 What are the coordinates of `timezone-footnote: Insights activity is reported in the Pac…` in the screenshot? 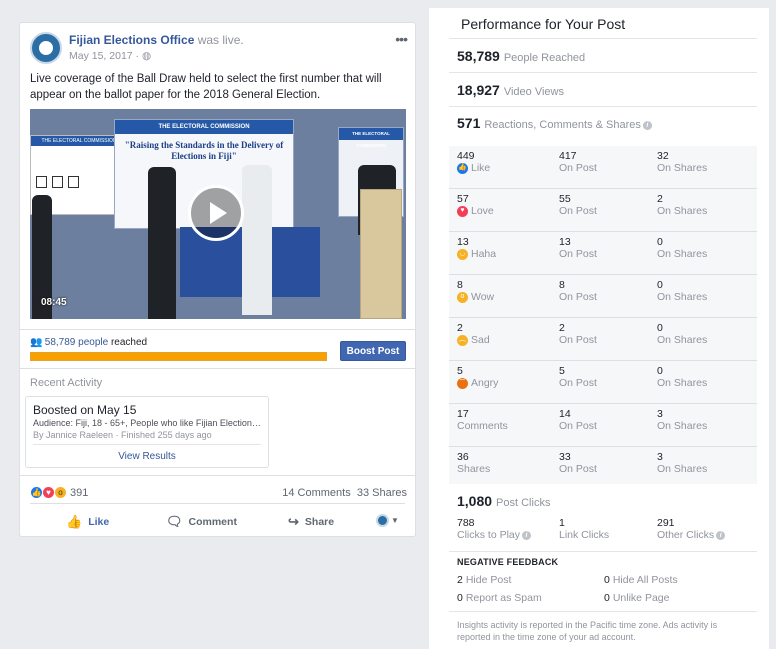 It's located at (587, 631).